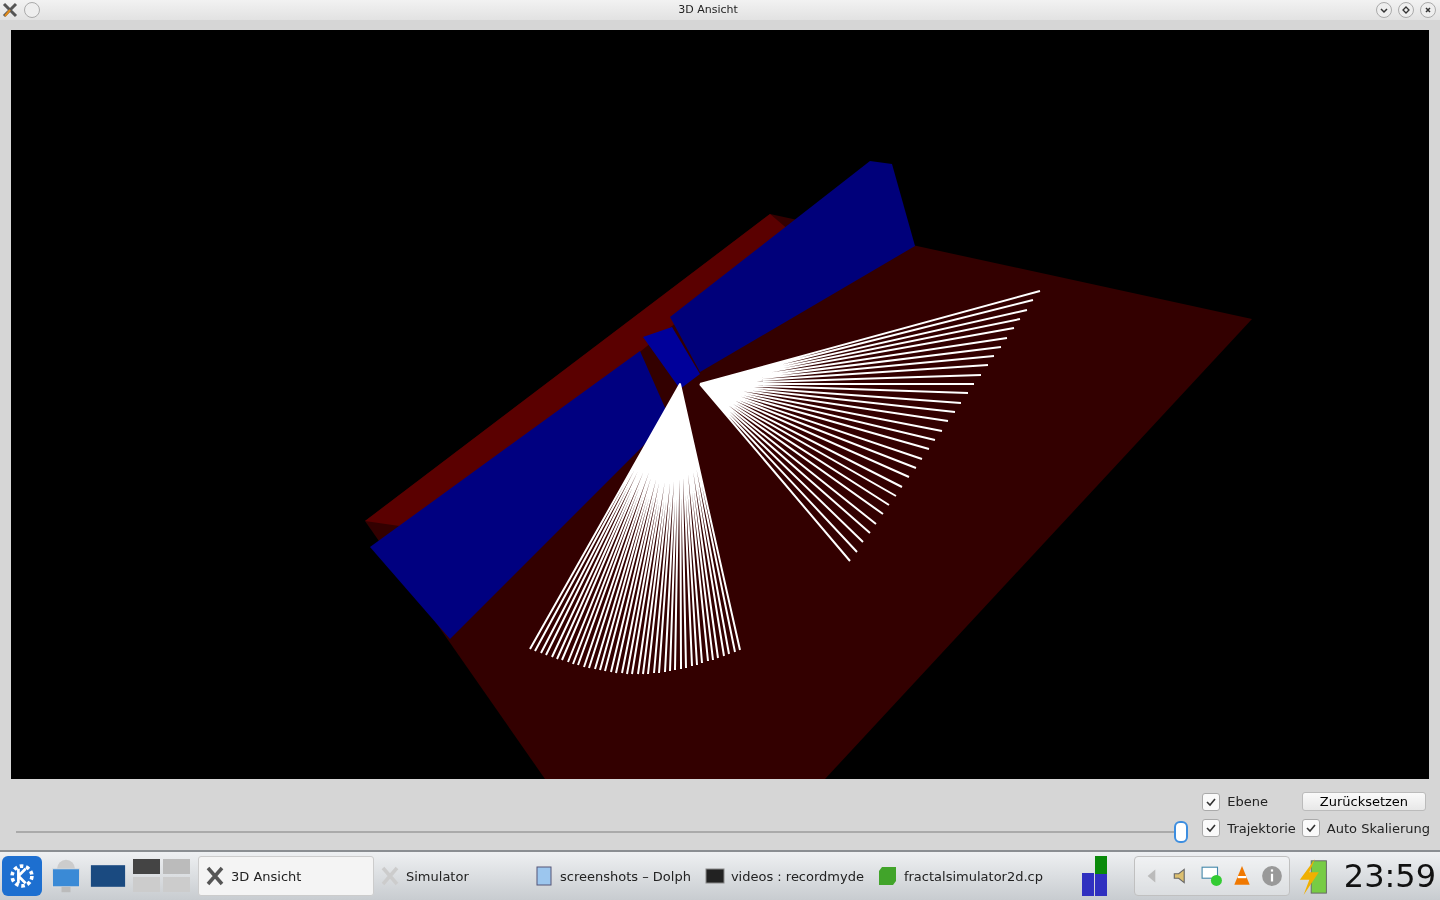  What do you see at coordinates (887, 876) in the screenshot?
I see `app-tile-icon` at bounding box center [887, 876].